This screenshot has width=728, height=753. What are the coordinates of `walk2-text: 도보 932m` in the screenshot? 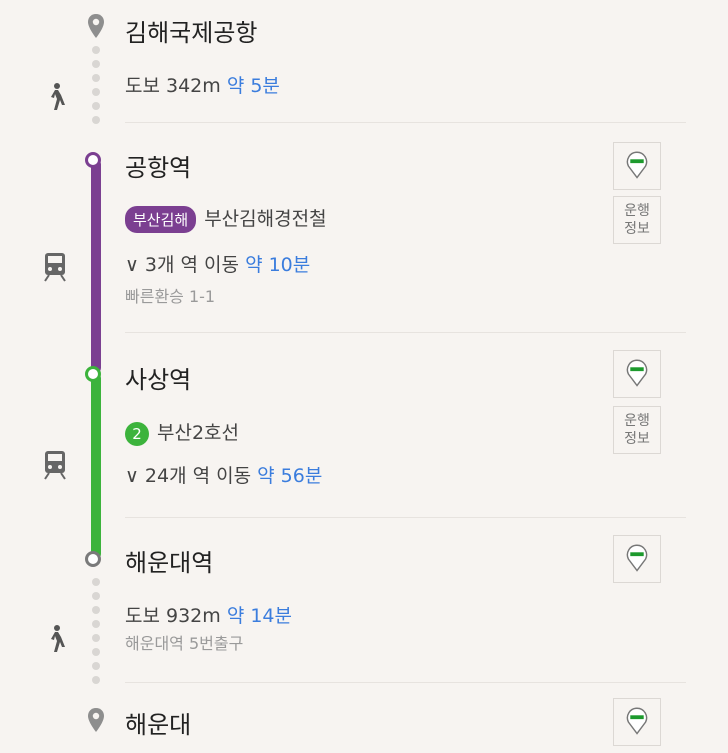 It's located at (173, 616).